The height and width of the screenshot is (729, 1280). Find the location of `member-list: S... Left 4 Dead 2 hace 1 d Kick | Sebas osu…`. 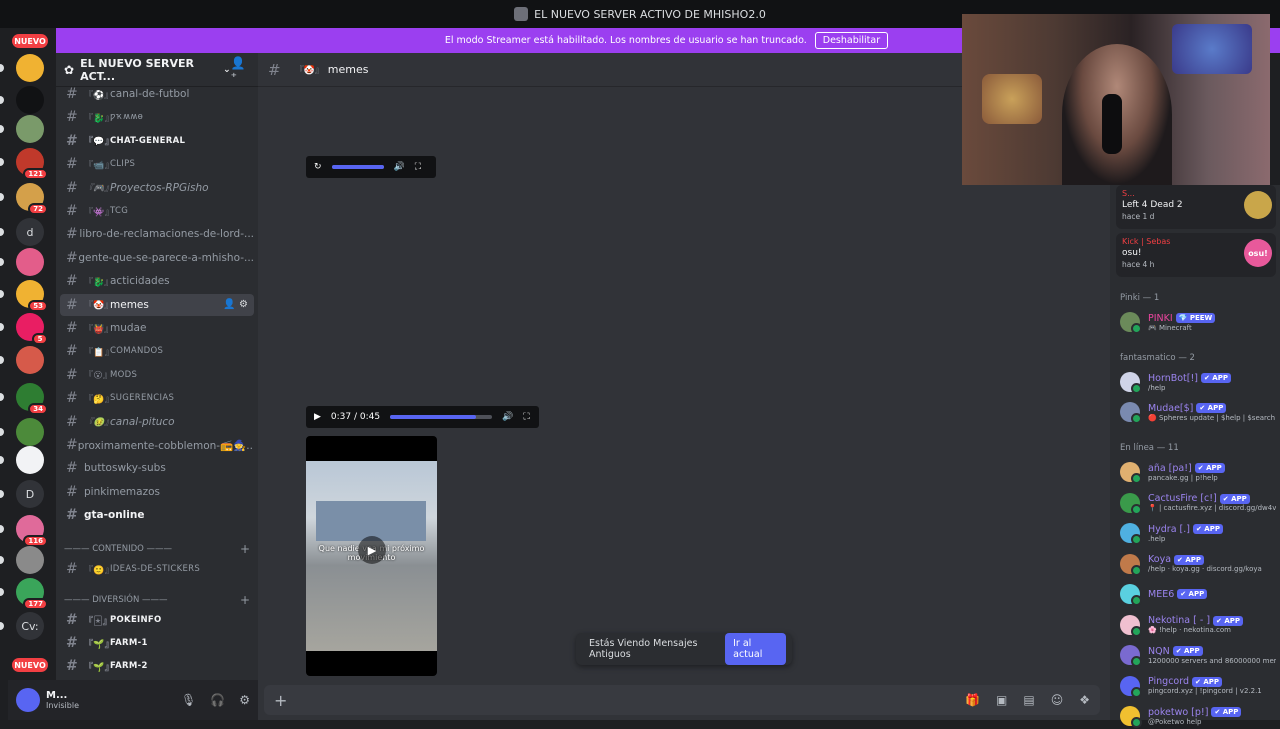

member-list: S... Left 4 Dead 2 hace 1 d Kick | Sebas osu… is located at coordinates (1195, 456).